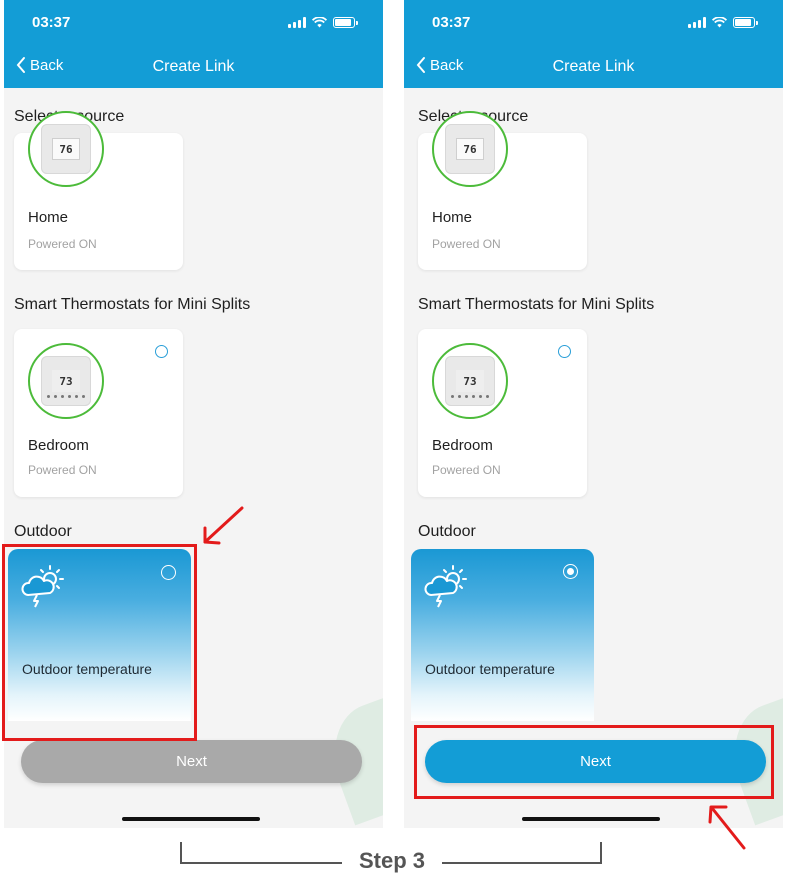 The width and height of the screenshot is (786, 892). What do you see at coordinates (502, 635) in the screenshot?
I see `outdoor-card: Outdoor temperature` at bounding box center [502, 635].